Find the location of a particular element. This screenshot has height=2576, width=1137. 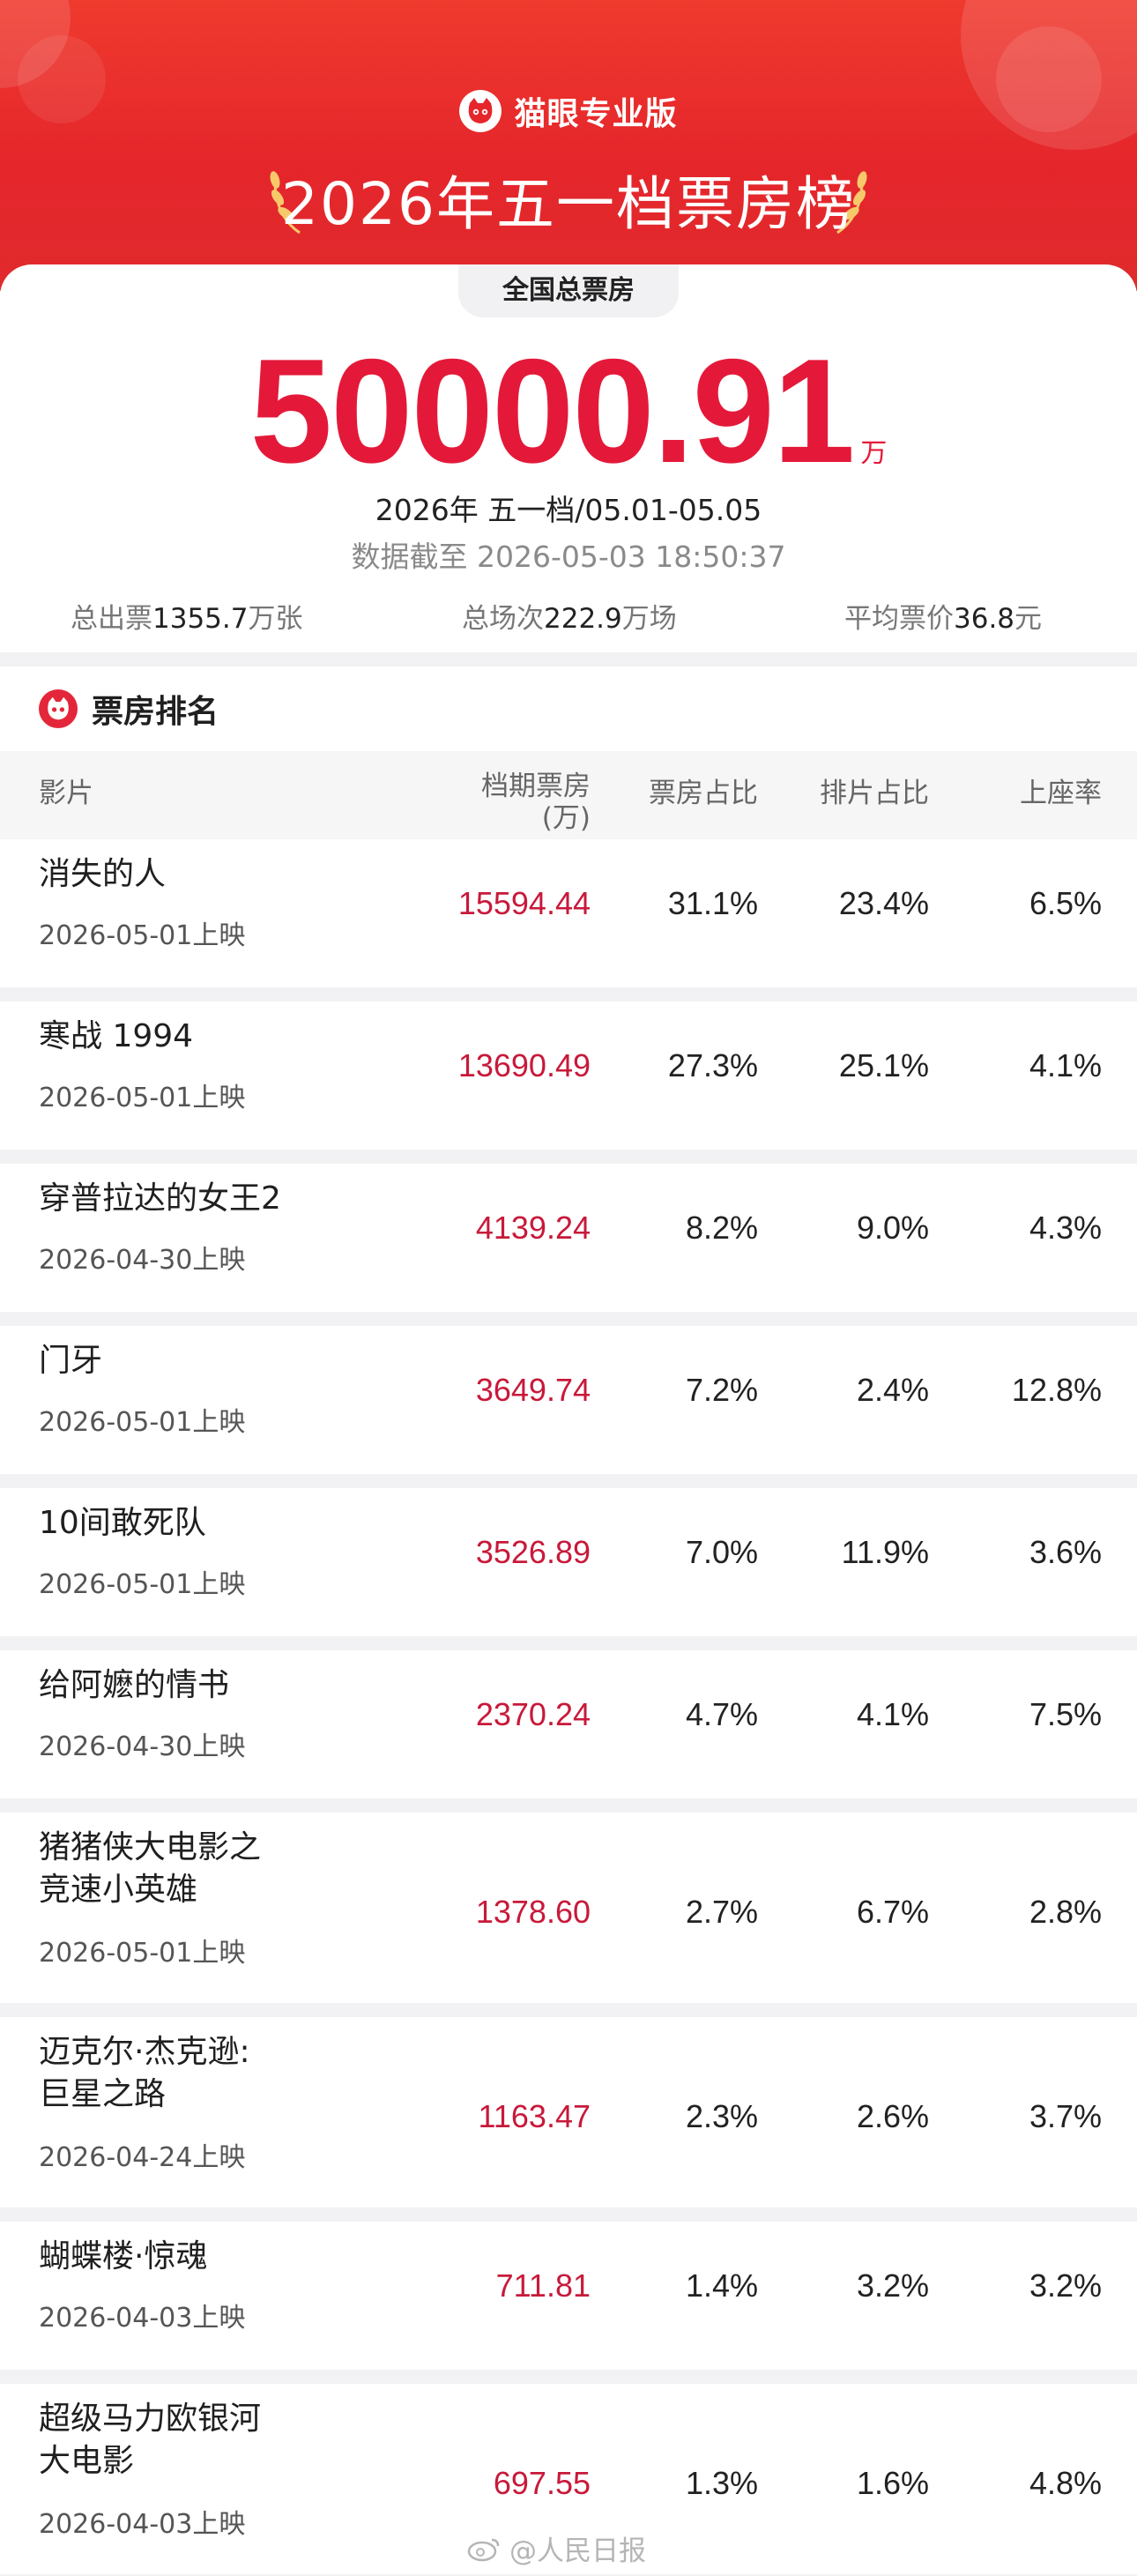

occupancy-value: 4.3% is located at coordinates (1065, 1228).